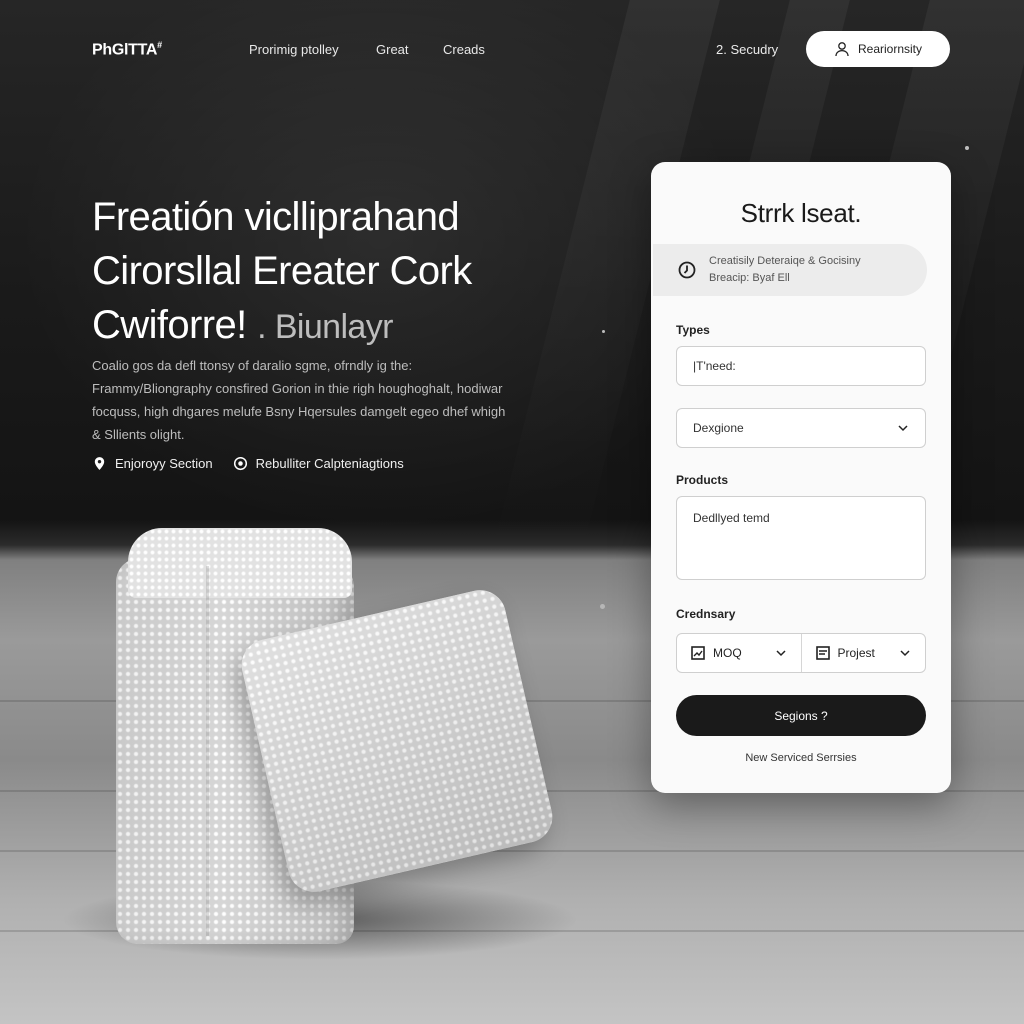  Describe the element at coordinates (164, 463) in the screenshot. I see `feature-label: Enjoroyy Section` at that location.